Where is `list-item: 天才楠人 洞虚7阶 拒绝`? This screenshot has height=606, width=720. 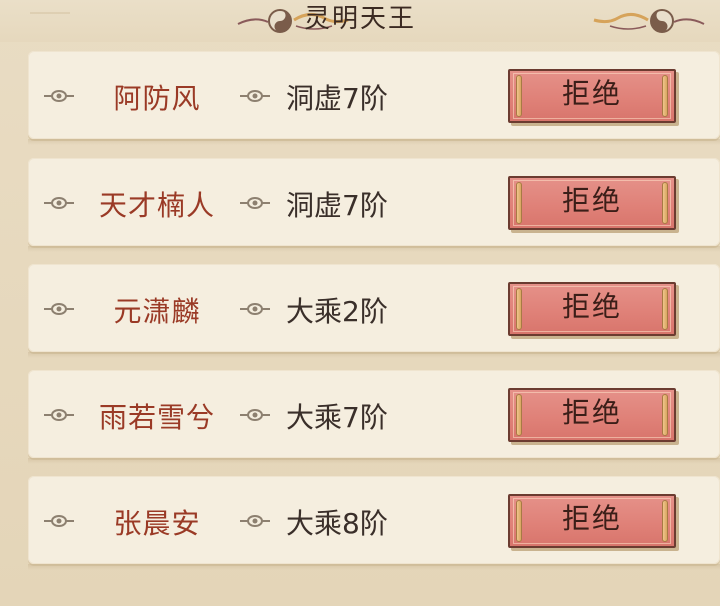
list-item: 天才楠人 洞虚7阶 拒绝 is located at coordinates (374, 205).